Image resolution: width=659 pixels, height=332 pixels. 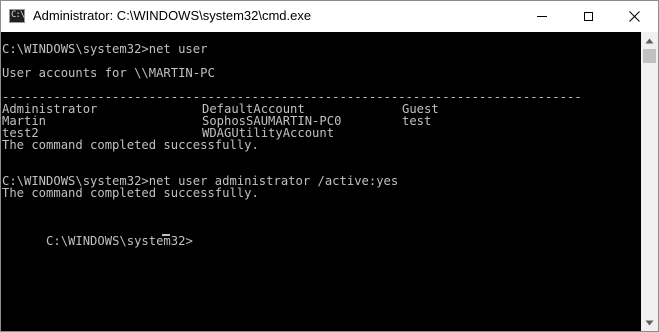 I want to click on scroll-thumb, so click(x=649, y=56).